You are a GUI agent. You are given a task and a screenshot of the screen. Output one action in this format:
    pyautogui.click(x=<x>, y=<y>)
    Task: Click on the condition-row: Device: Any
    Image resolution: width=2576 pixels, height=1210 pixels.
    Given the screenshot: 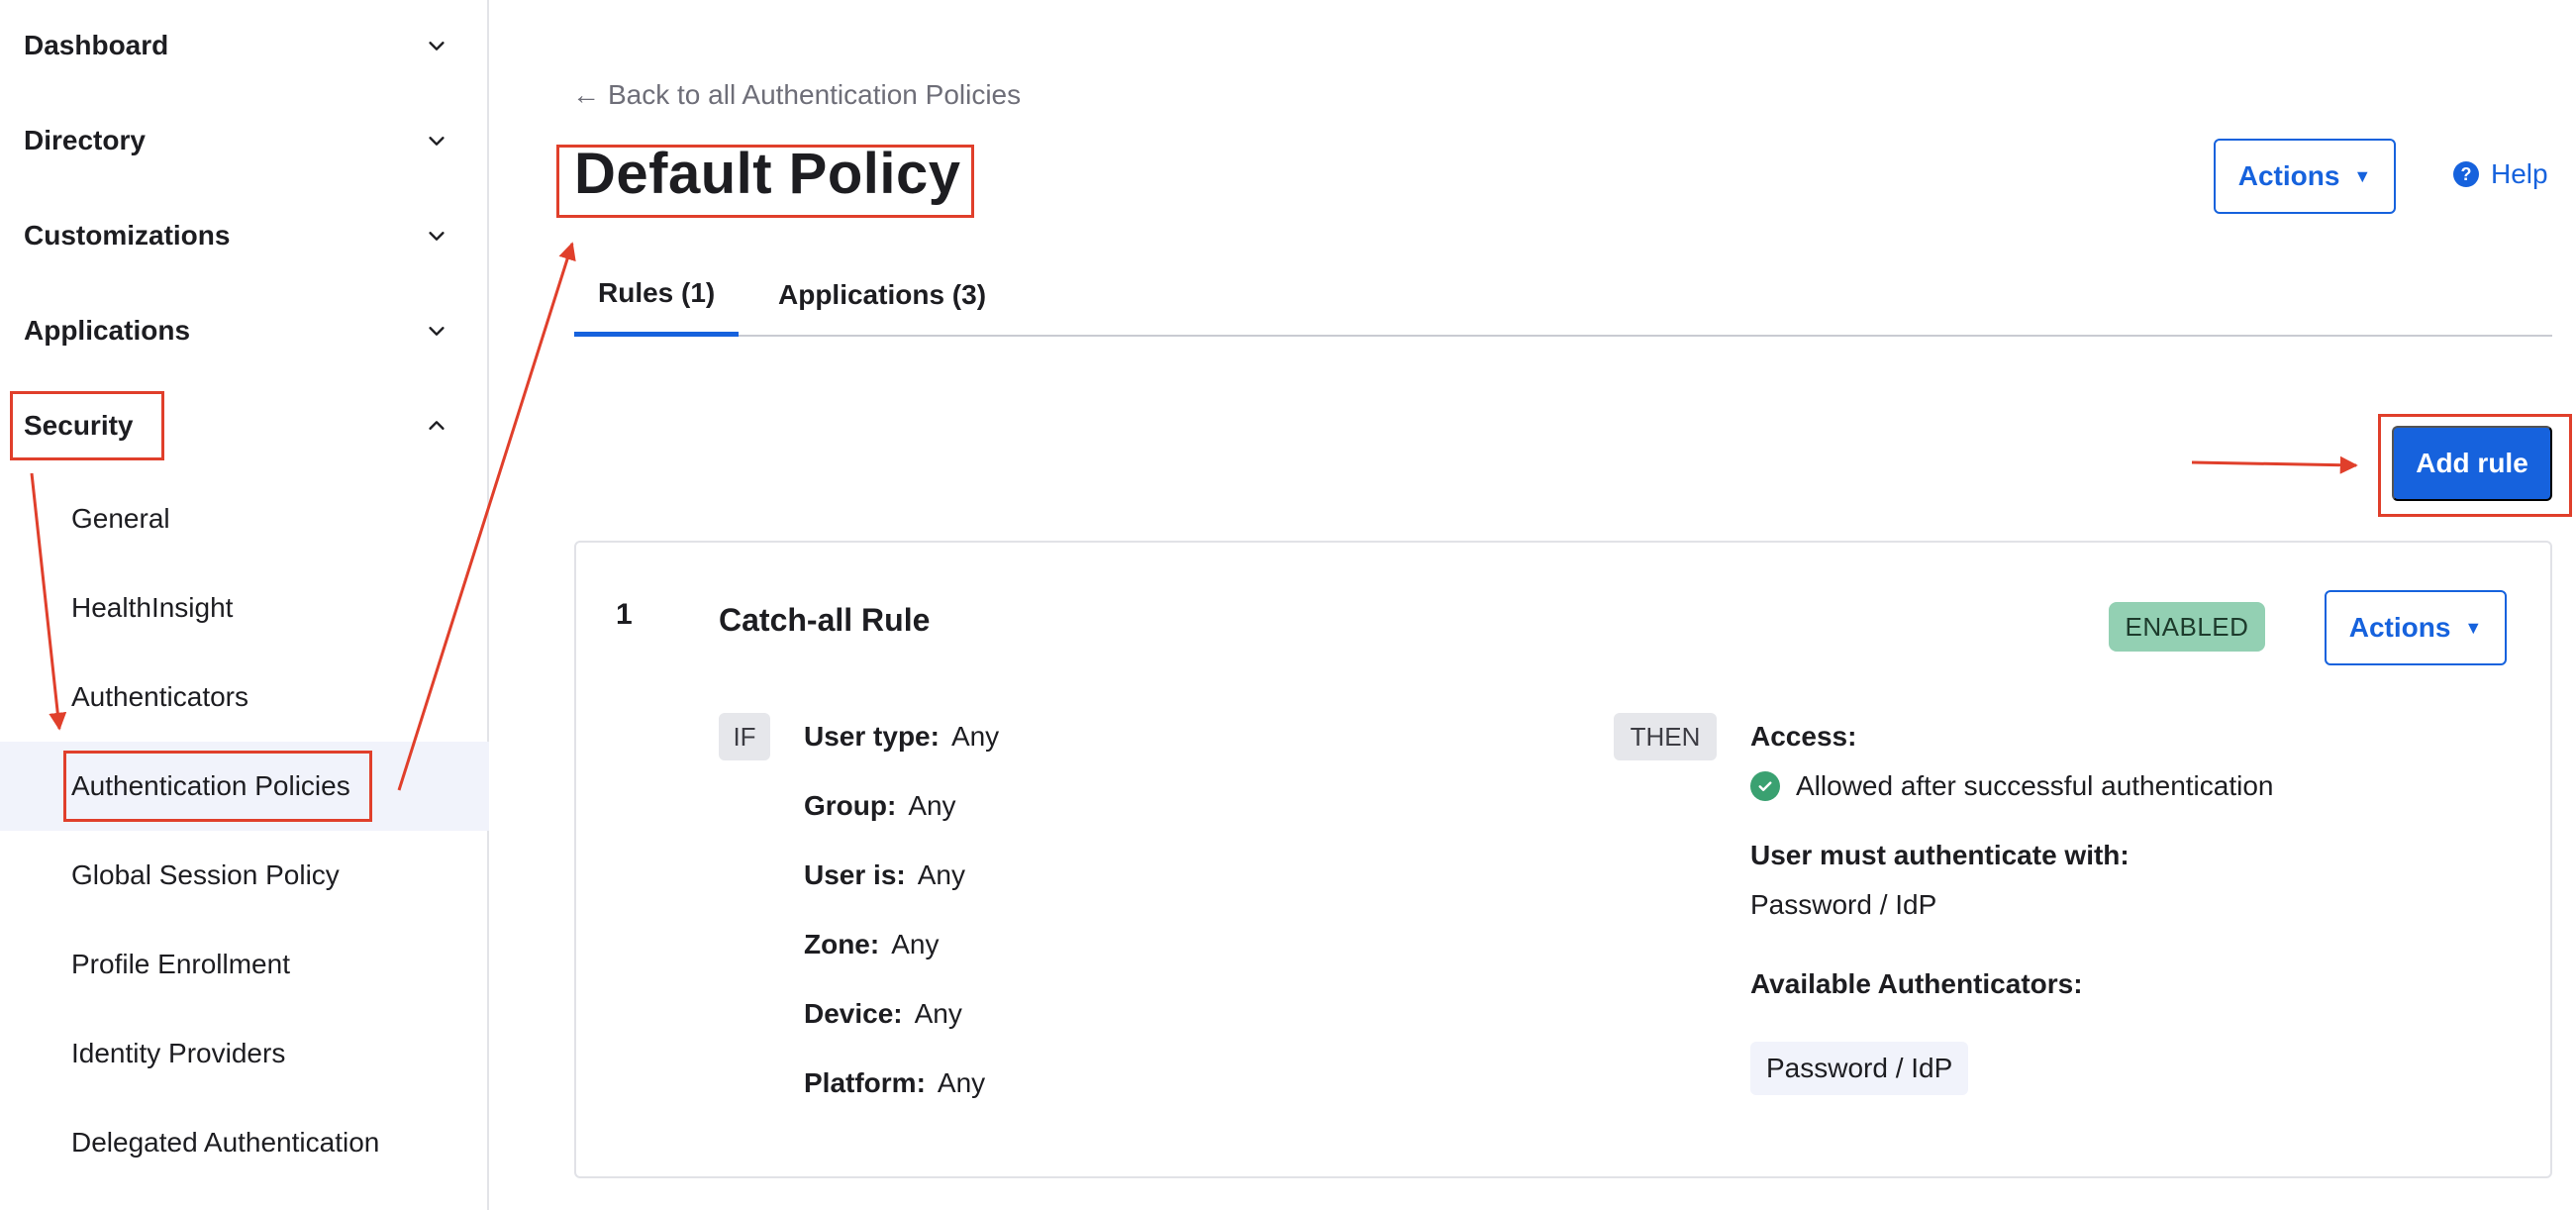 What is the action you would take?
    pyautogui.click(x=883, y=1014)
    